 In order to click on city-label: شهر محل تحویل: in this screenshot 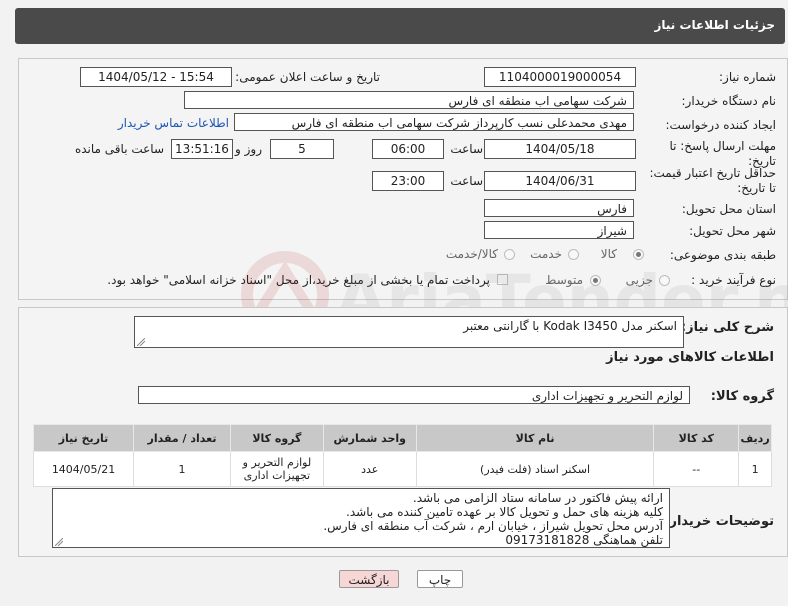, I will do `click(732, 231)`.